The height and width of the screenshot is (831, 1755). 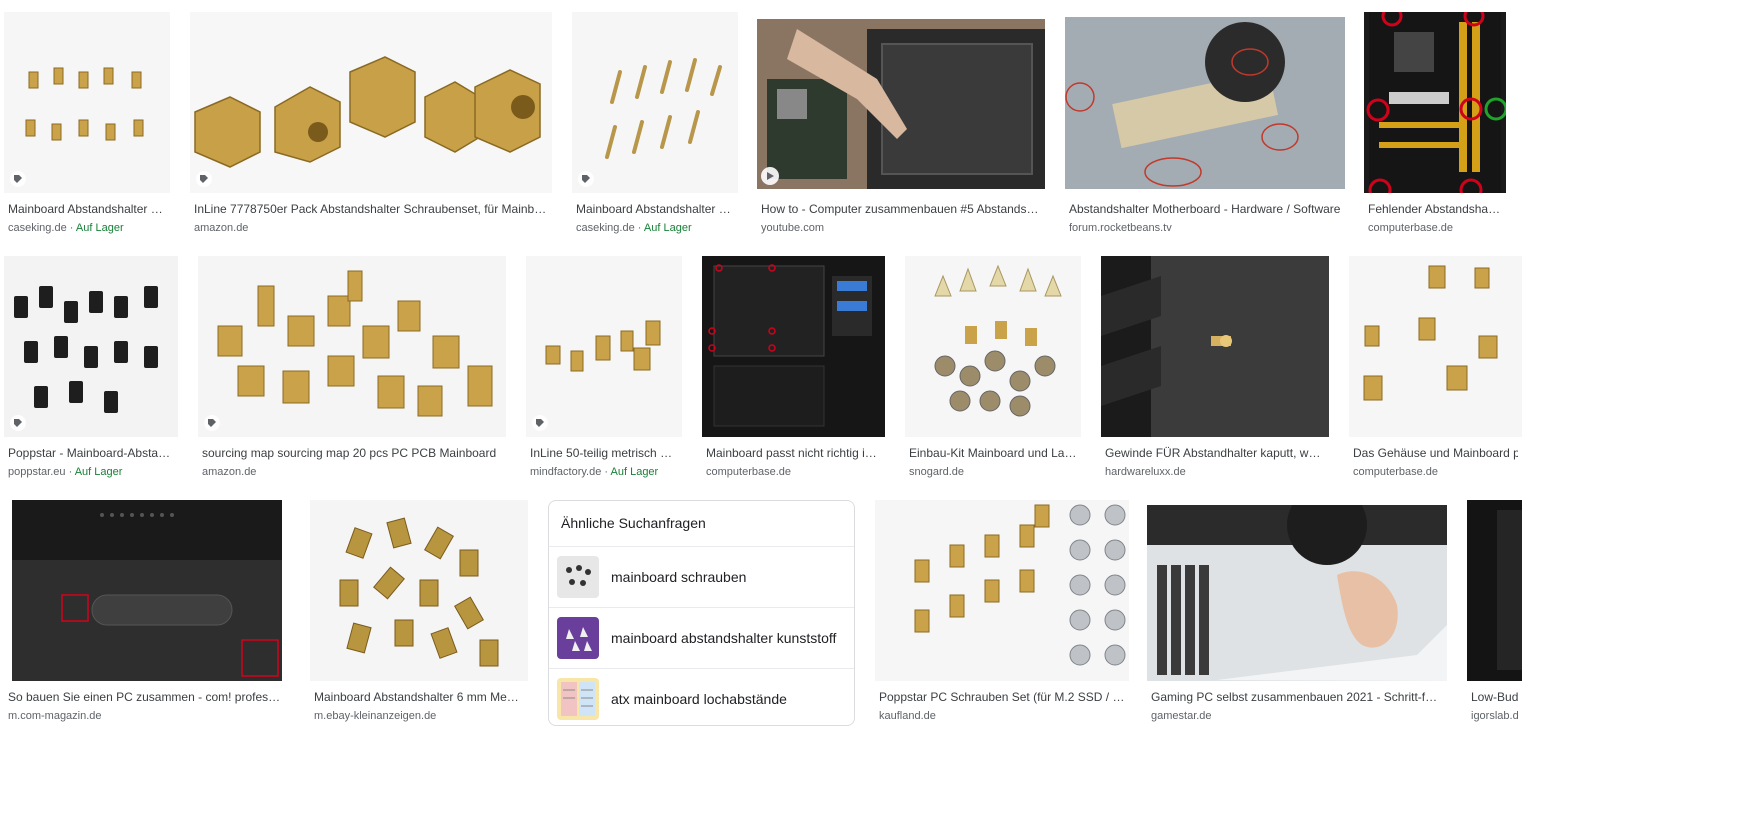 I want to click on related-search-item: atx mainboard lochabstände, so click(x=701, y=699).